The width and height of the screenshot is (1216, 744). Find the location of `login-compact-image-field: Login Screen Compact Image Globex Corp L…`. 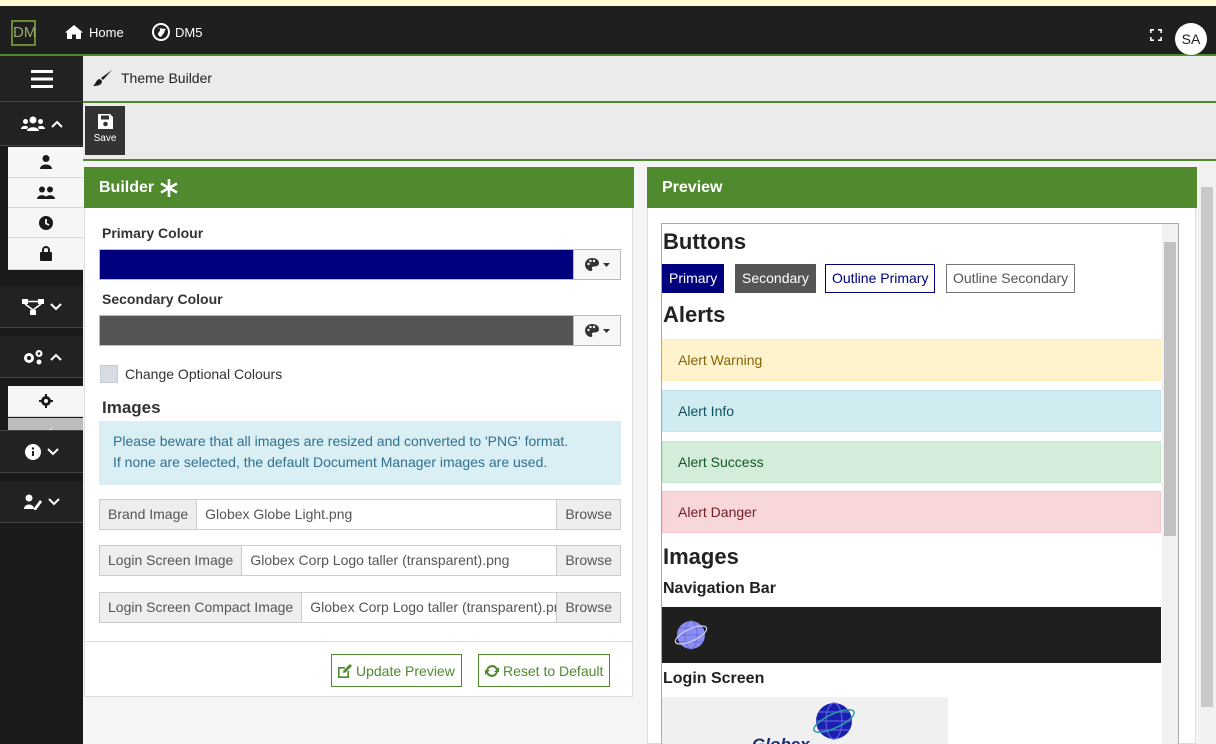

login-compact-image-field: Login Screen Compact Image Globex Corp L… is located at coordinates (360, 607).